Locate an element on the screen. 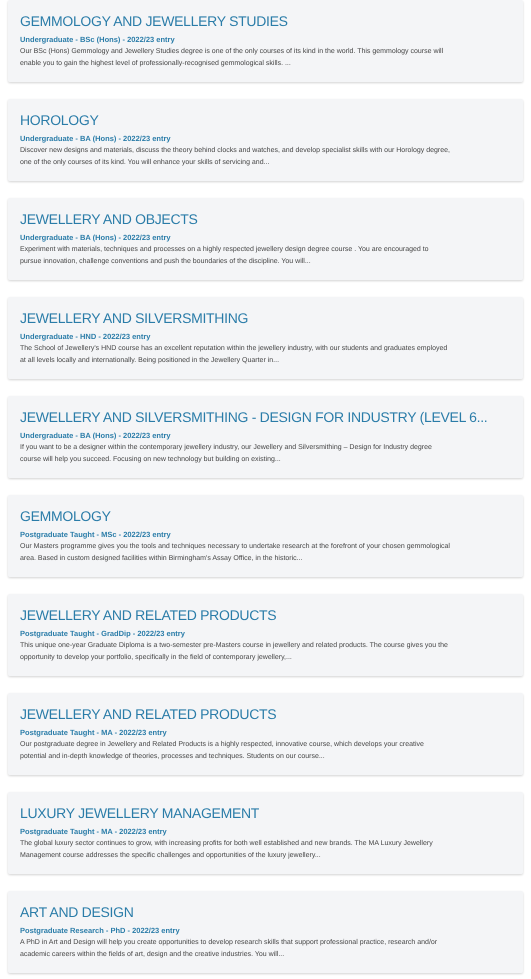 The image size is (531, 979). course-title-link: JEWELLERY AND SILVERSMITHING is located at coordinates (265, 318).